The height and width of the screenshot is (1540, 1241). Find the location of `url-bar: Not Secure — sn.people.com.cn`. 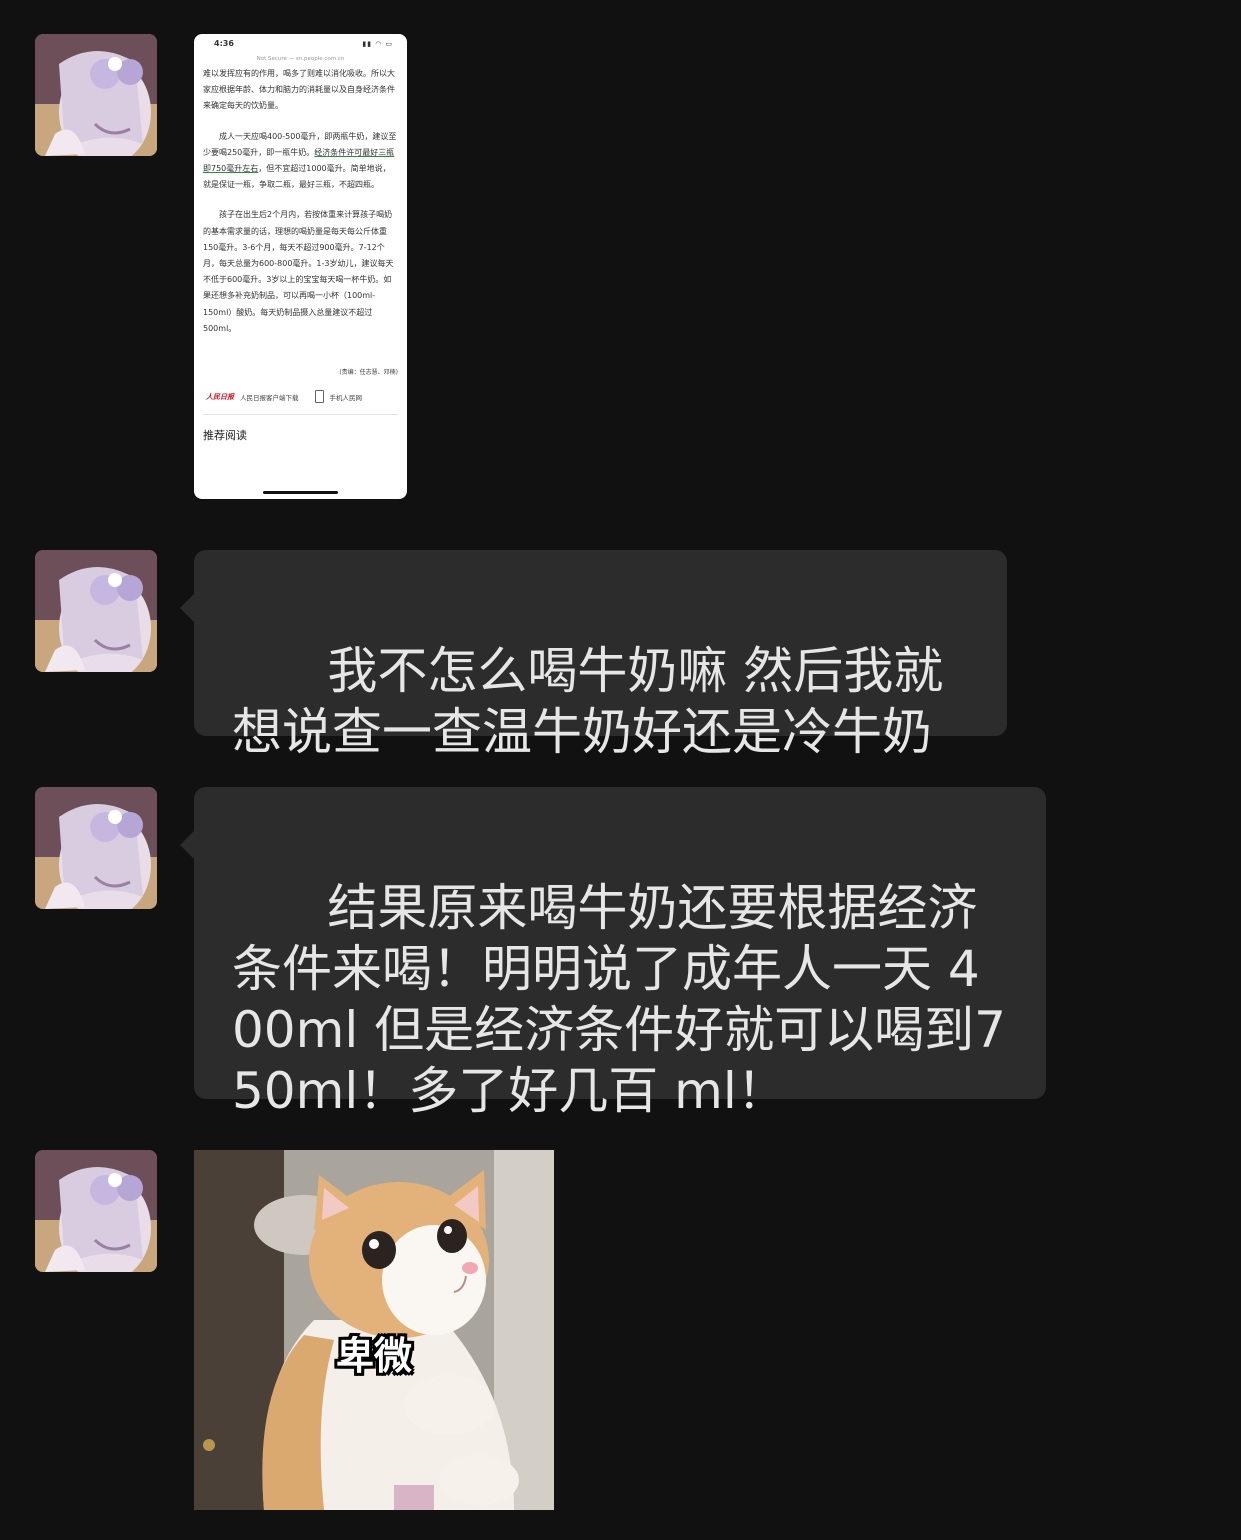

url-bar: Not Secure — sn.people.com.cn is located at coordinates (300, 59).